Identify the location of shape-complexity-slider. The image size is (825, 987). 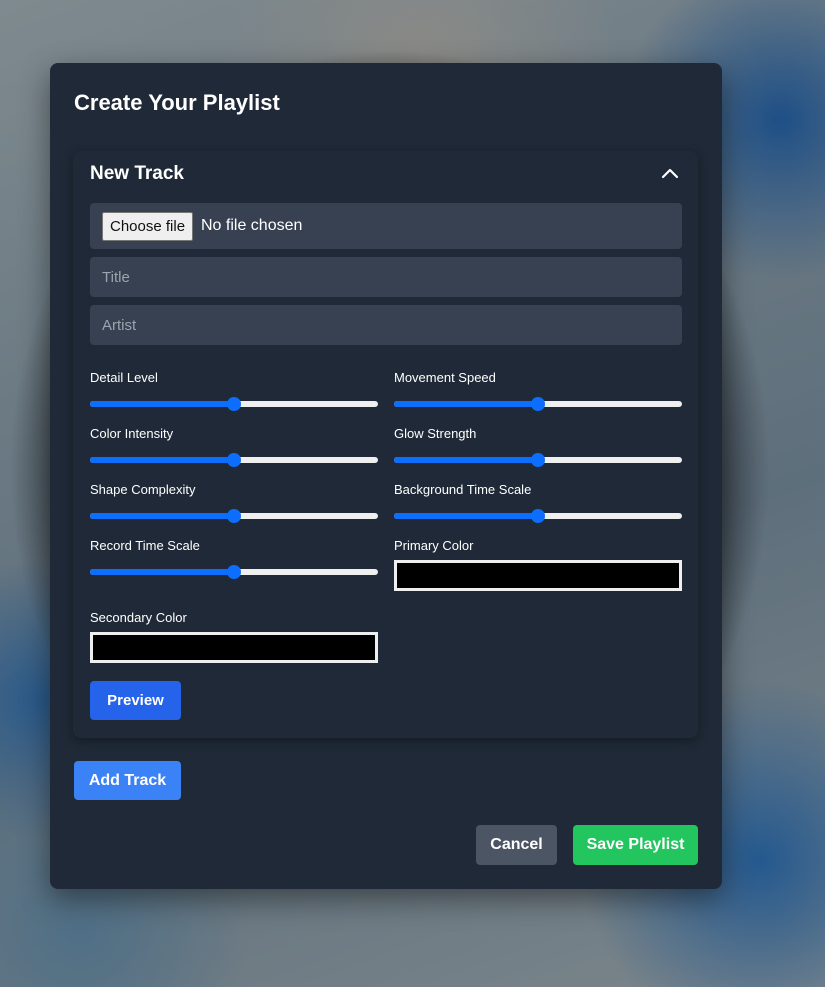
(234, 516).